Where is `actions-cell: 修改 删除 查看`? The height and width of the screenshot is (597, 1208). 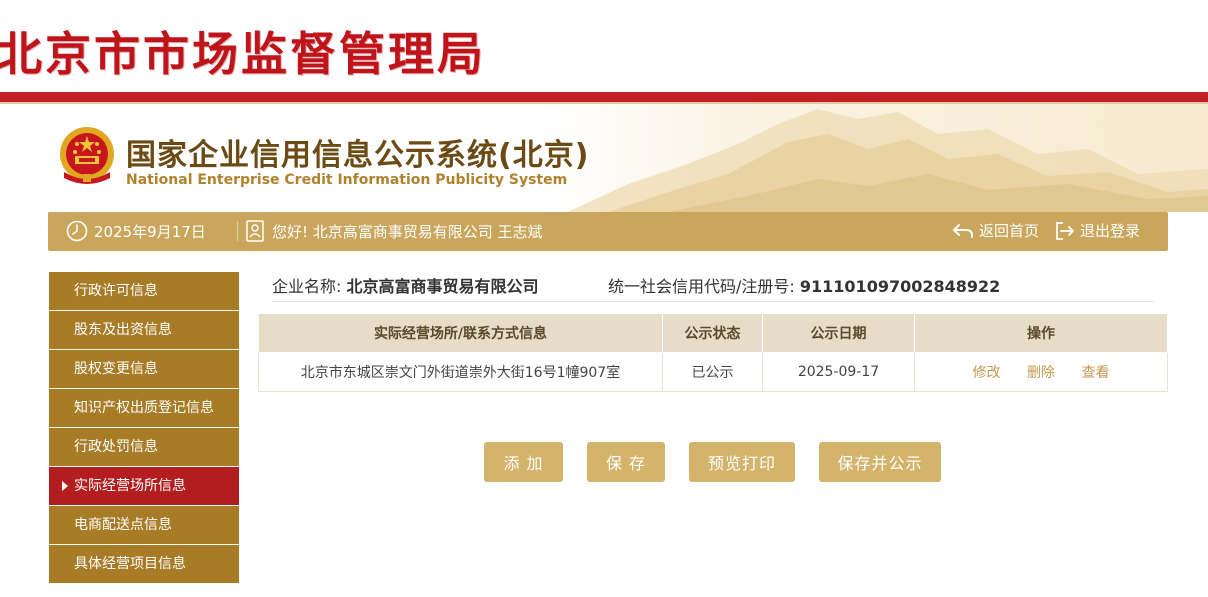 actions-cell: 修改 删除 查看 is located at coordinates (1041, 372).